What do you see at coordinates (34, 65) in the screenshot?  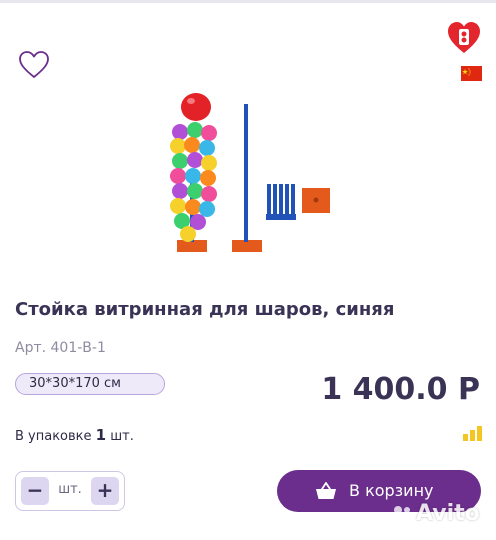 I see `favorite-heart-icon` at bounding box center [34, 65].